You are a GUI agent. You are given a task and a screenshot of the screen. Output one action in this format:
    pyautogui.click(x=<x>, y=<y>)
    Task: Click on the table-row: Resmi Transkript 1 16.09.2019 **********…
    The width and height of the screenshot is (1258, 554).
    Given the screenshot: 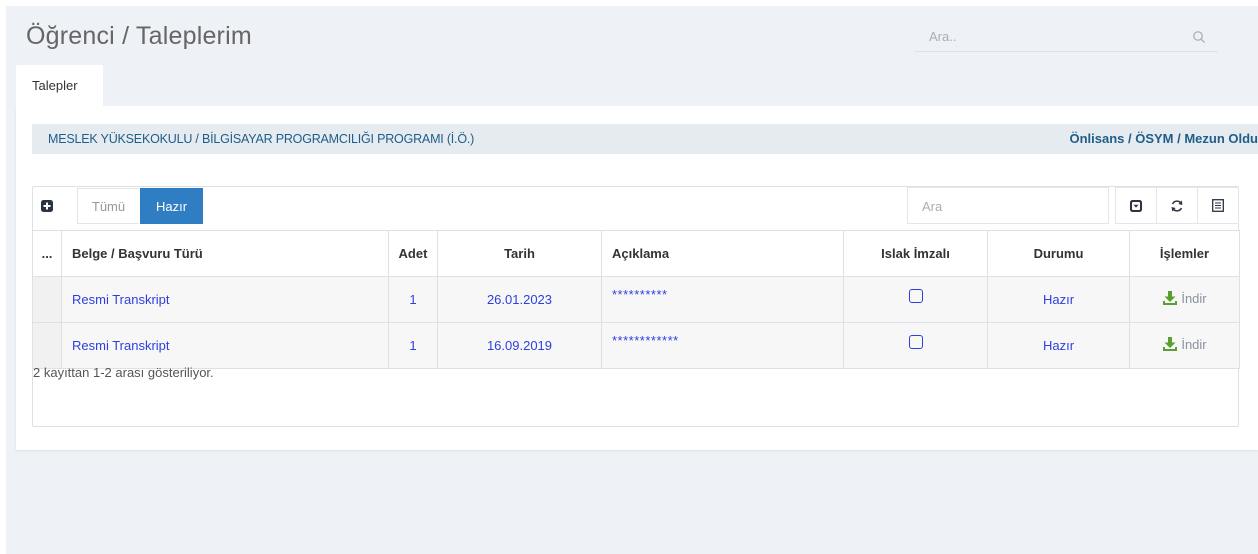 What is the action you would take?
    pyautogui.click(x=636, y=345)
    